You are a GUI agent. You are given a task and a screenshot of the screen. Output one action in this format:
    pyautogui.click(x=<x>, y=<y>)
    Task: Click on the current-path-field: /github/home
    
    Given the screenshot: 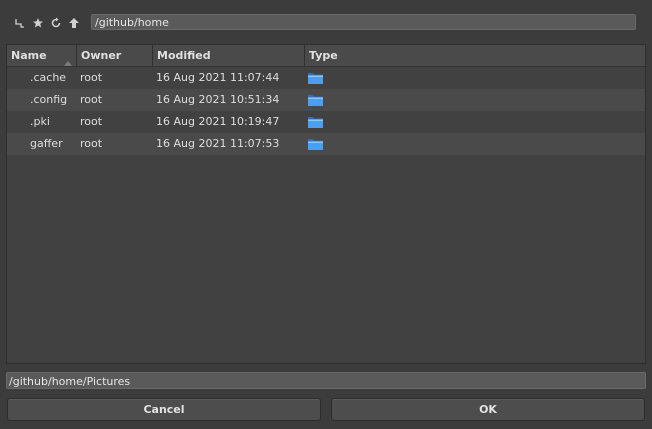 What is the action you would take?
    pyautogui.click(x=363, y=22)
    